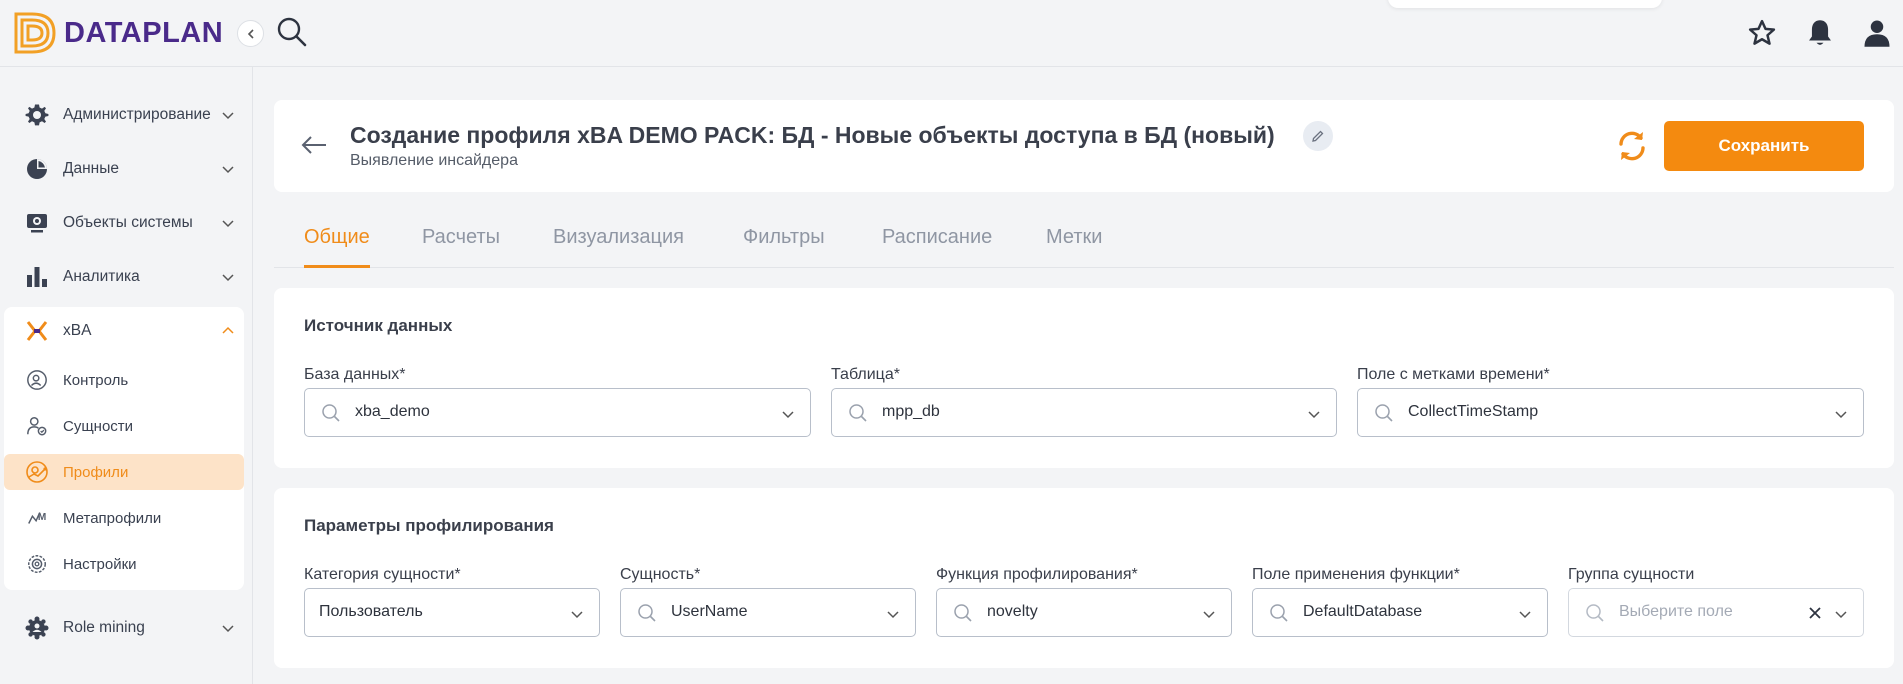 The height and width of the screenshot is (684, 1903). I want to click on field-label: Таблица*, so click(865, 374).